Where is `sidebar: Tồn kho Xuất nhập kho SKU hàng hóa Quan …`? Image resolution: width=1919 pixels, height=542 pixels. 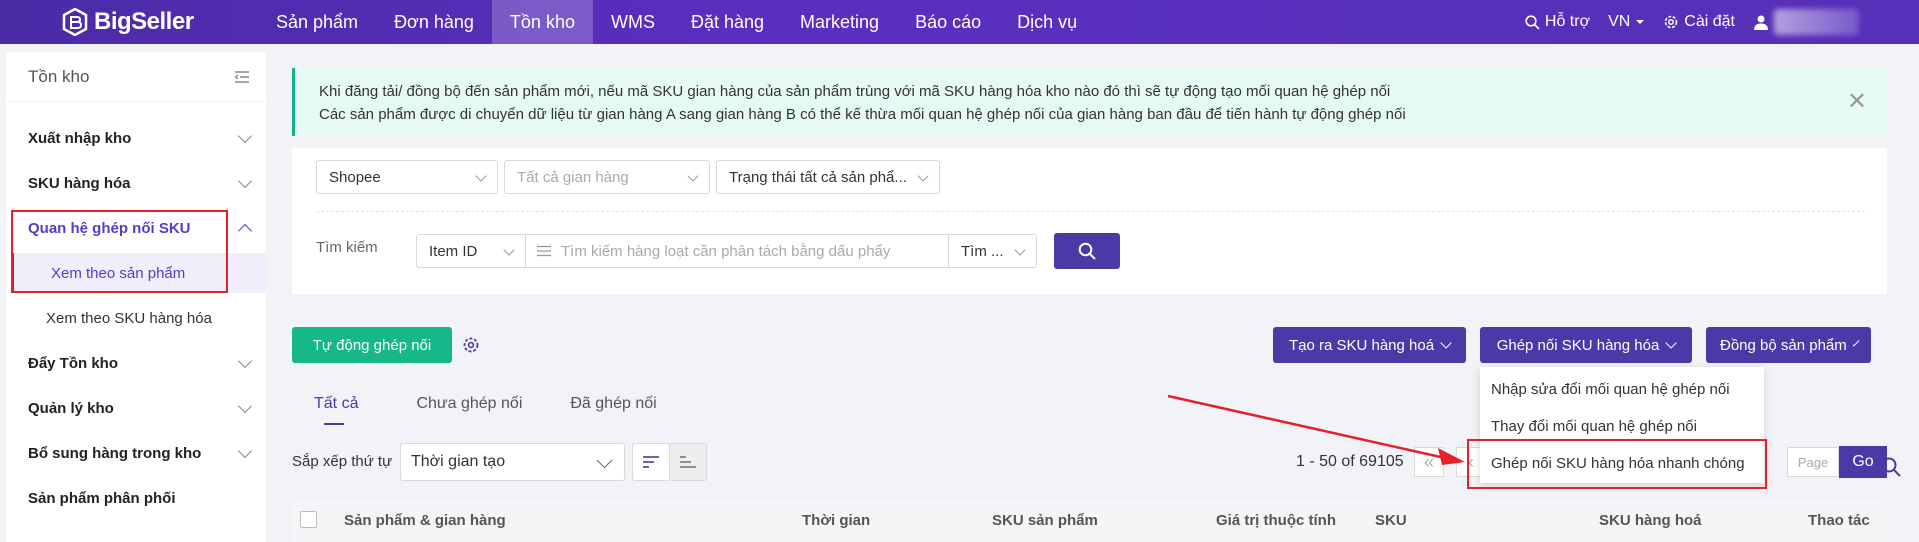
sidebar: Tồn kho Xuất nhập kho SKU hàng hóa Quan … is located at coordinates (136, 297).